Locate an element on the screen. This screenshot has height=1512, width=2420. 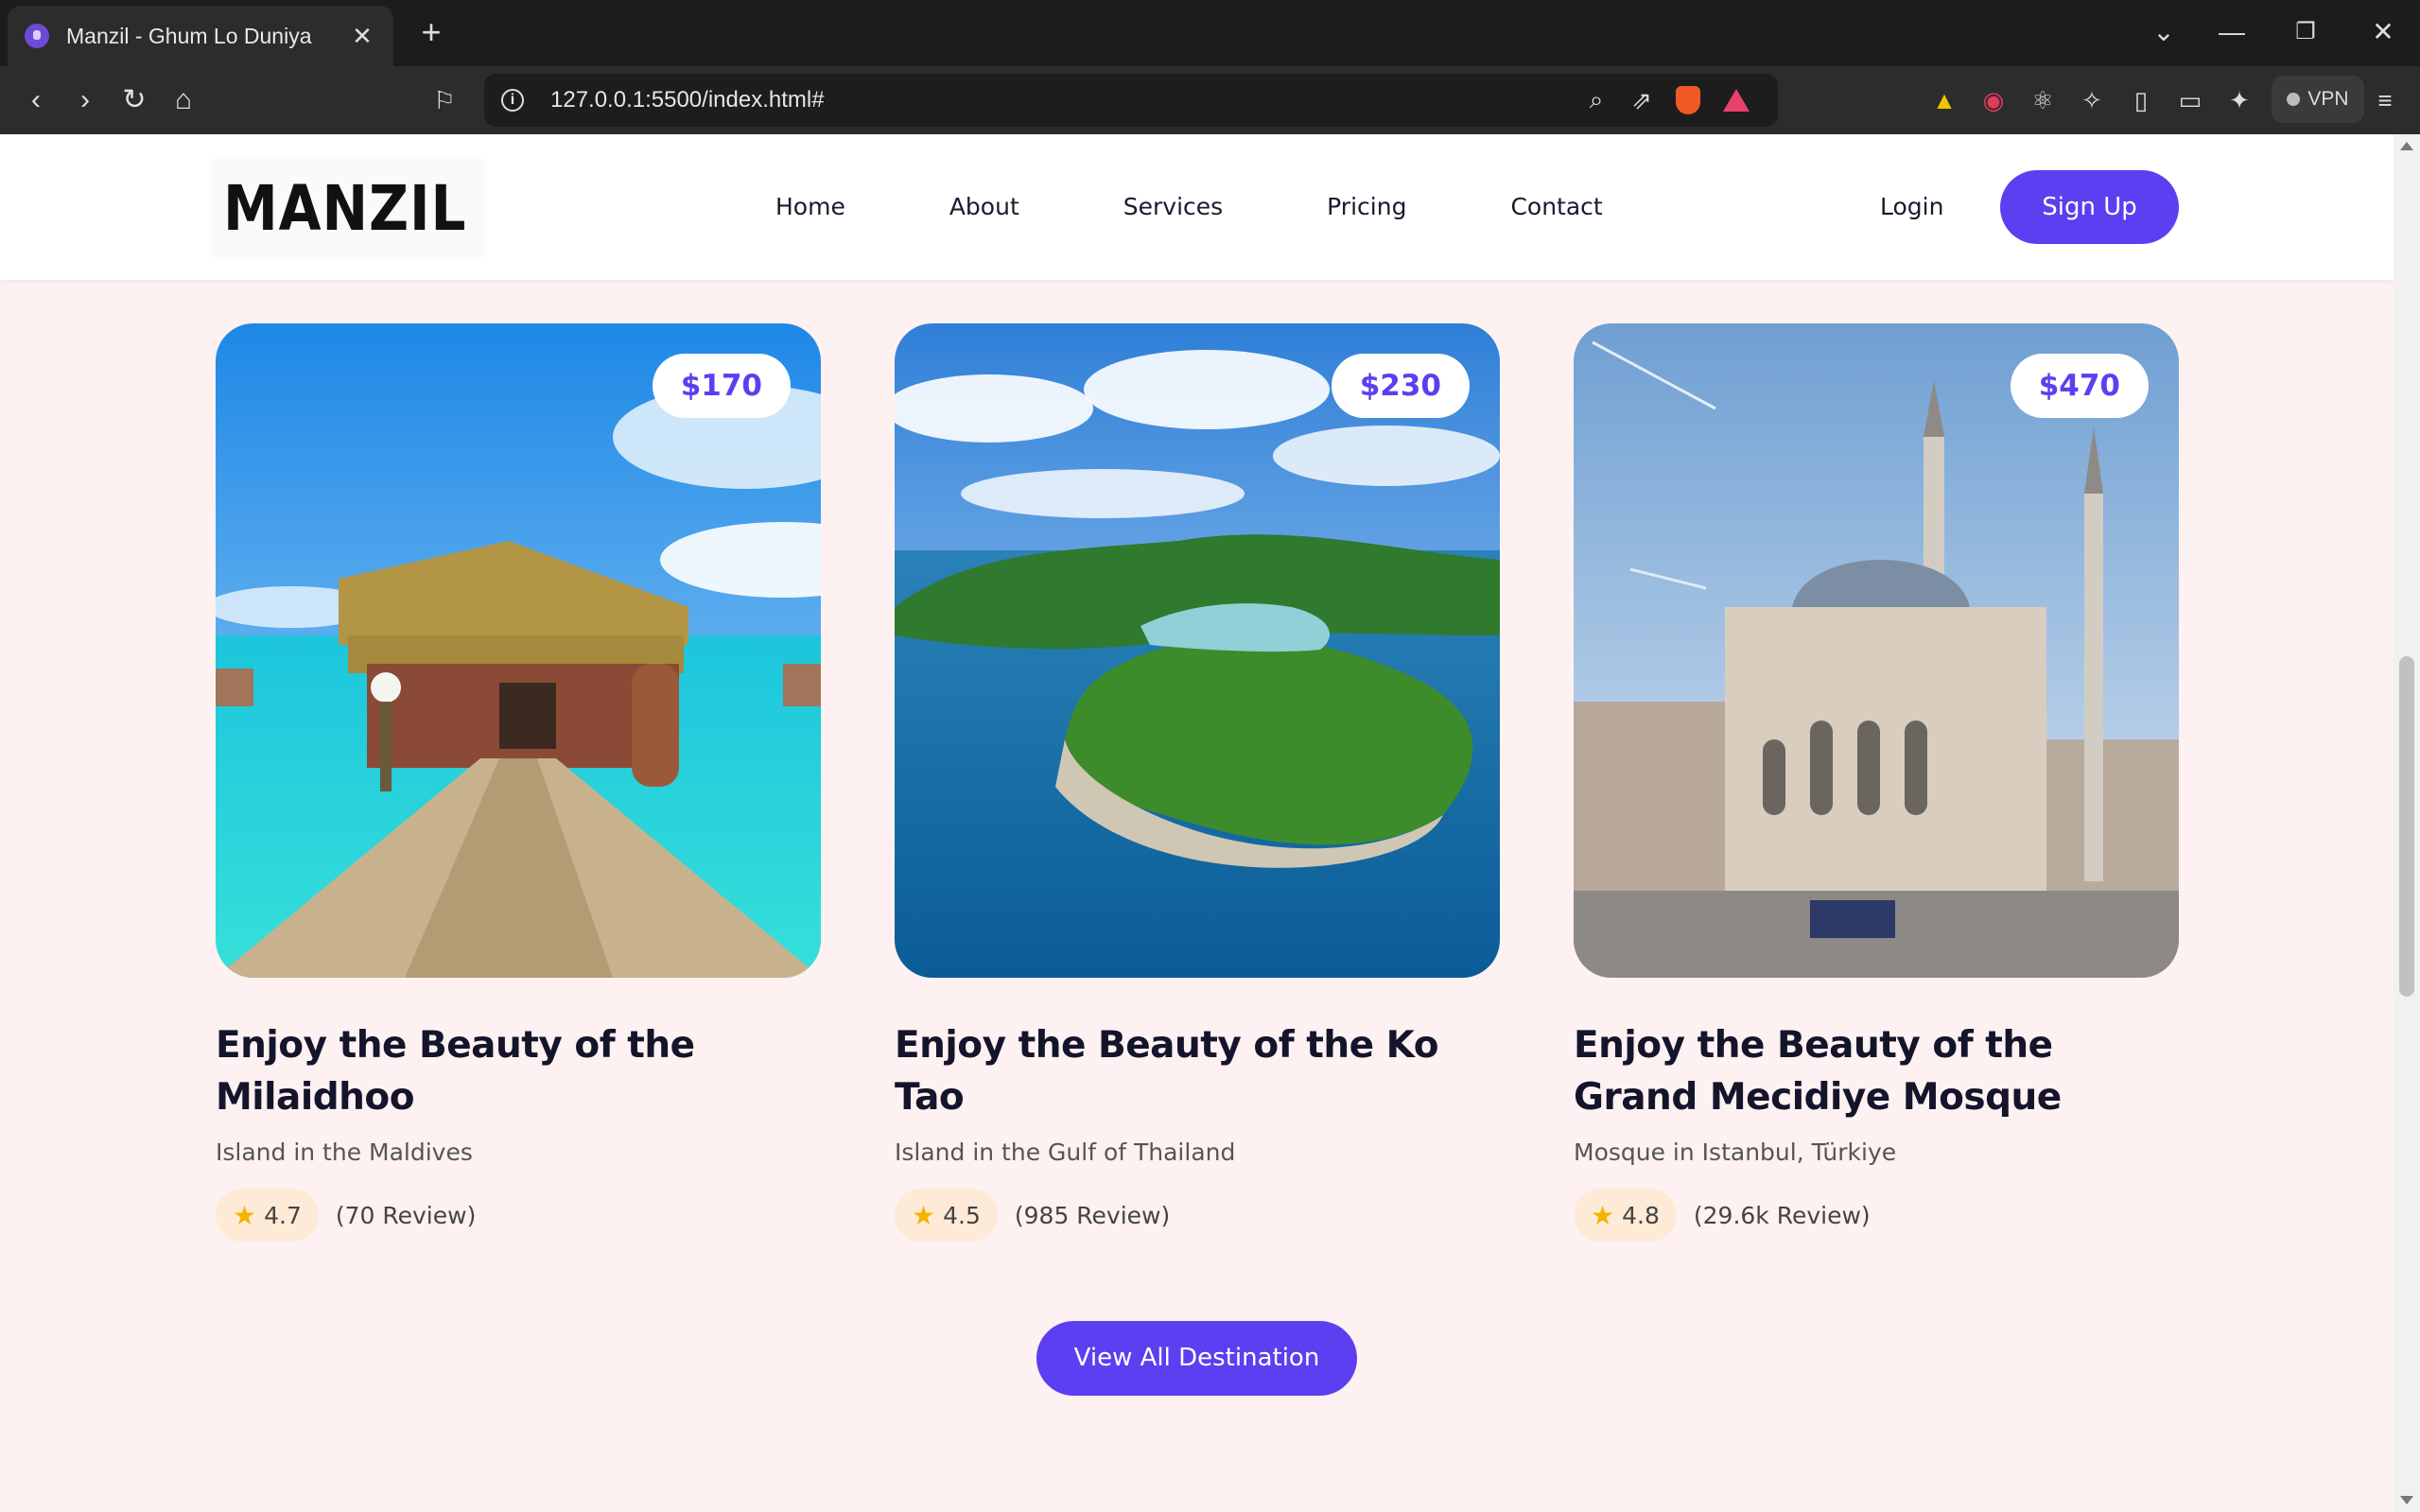
rating-badge: ★ 4.7 is located at coordinates (268, 1215).